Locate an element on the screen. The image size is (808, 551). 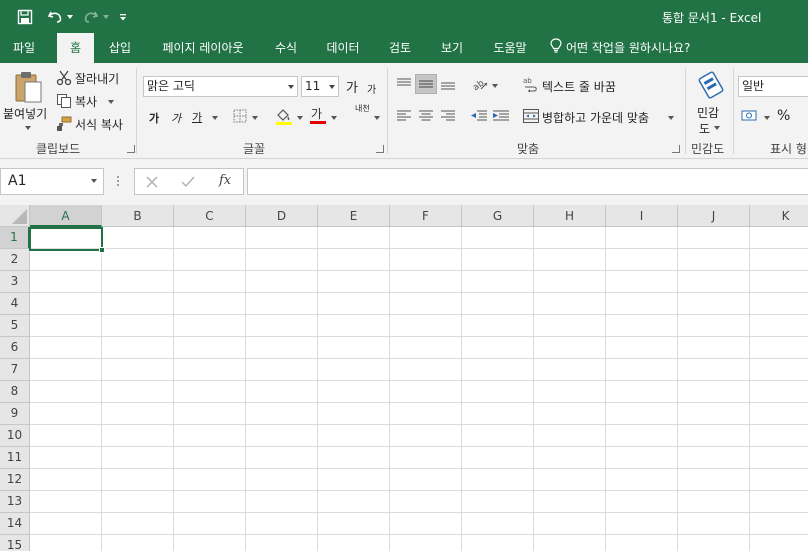
tab-review: 검토 is located at coordinates (400, 48).